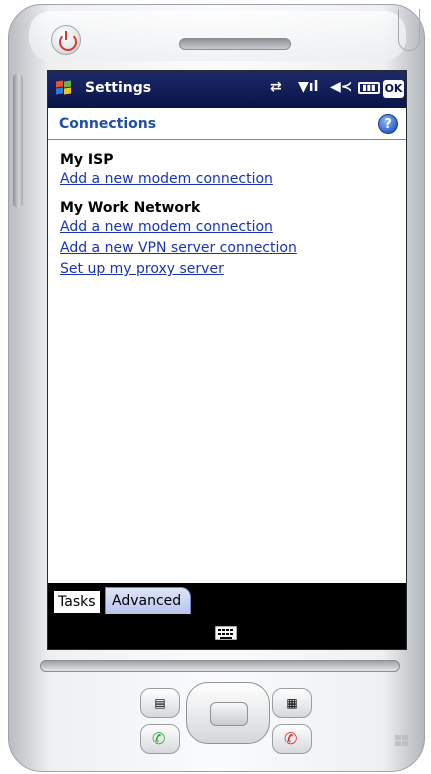 This screenshot has width=431, height=774. I want to click on add-vpn-connection-link: Add a new VPN server connection, so click(230, 248).